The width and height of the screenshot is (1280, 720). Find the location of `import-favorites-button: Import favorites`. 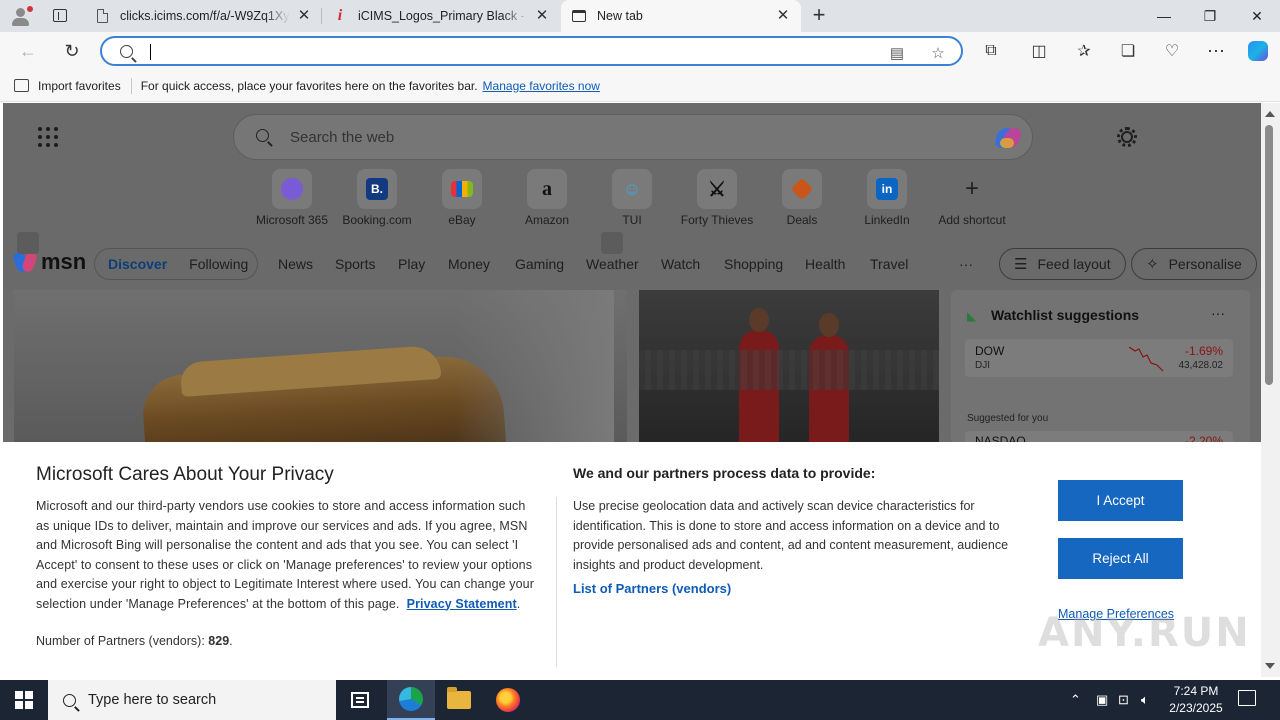

import-favorites-button: Import favorites is located at coordinates (67, 86).